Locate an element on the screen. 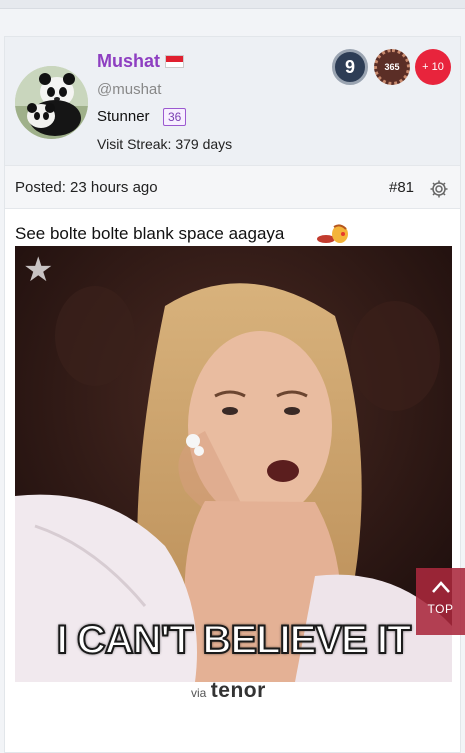 The image size is (465, 753). visit-streak: Visit Streak: 379 days is located at coordinates (165, 144).